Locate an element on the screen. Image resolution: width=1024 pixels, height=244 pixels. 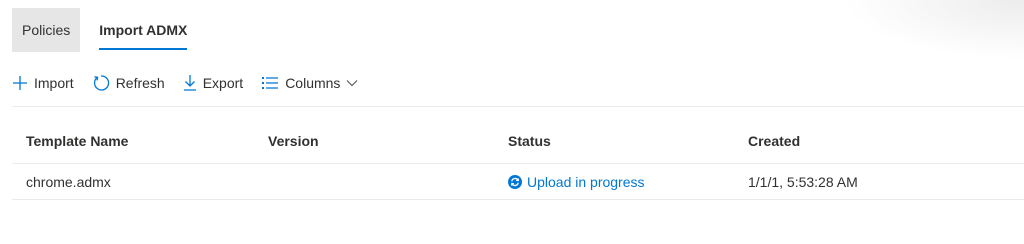
header-version: Version is located at coordinates (293, 141).